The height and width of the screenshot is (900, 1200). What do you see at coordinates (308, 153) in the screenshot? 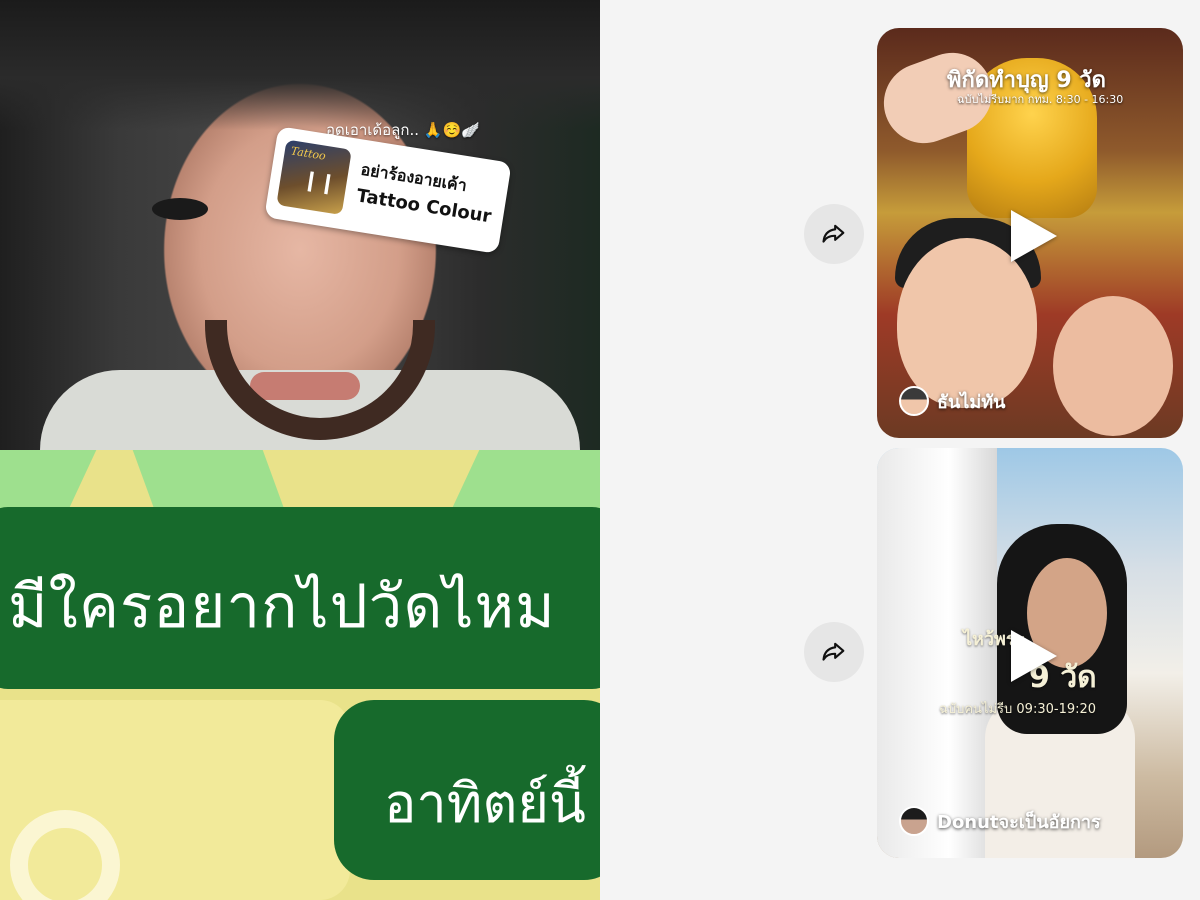
I see `album-logo: Tattoo` at bounding box center [308, 153].